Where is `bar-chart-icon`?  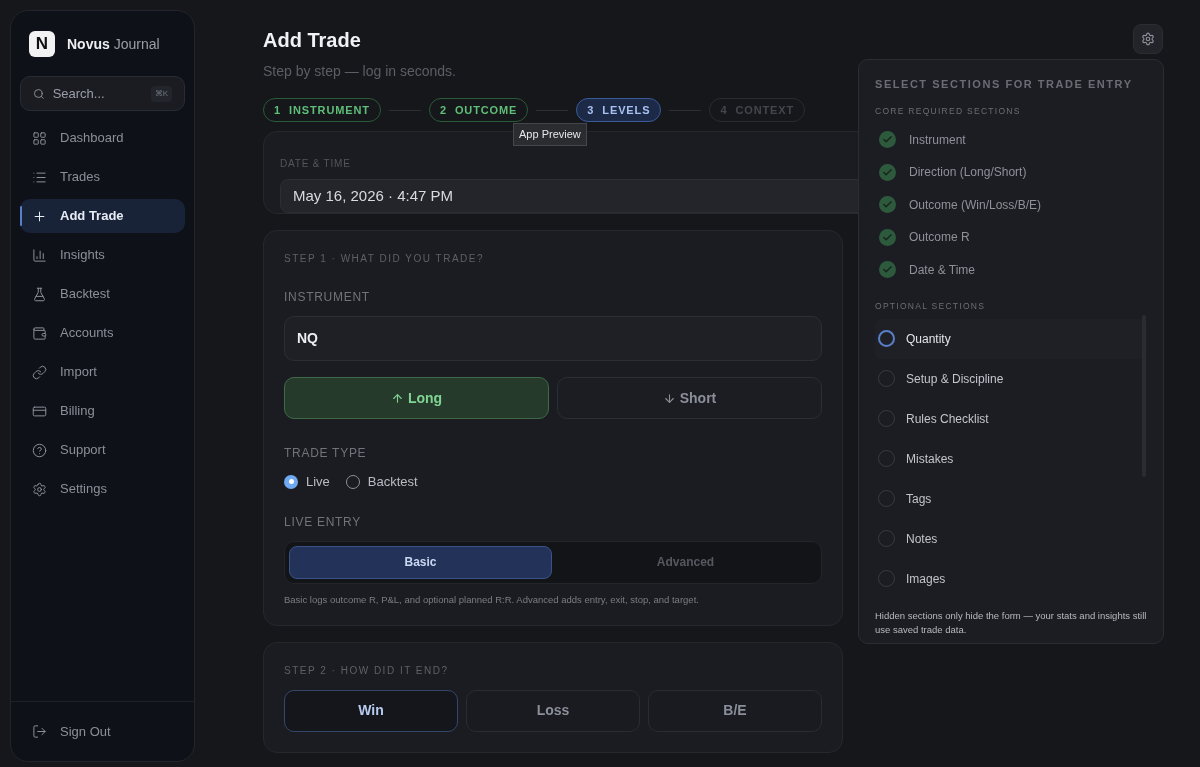
bar-chart-icon is located at coordinates (39, 255).